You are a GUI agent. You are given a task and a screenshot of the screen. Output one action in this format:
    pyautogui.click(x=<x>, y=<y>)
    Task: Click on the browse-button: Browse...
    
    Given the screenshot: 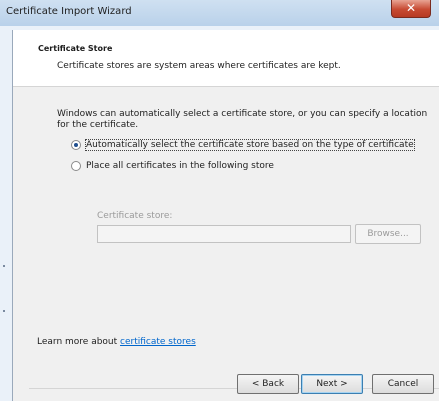 What is the action you would take?
    pyautogui.click(x=388, y=234)
    